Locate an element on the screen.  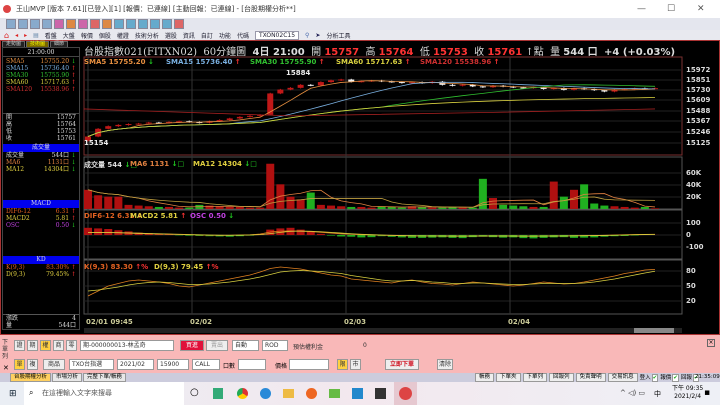
chrome-icon is located at coordinates (242, 393).